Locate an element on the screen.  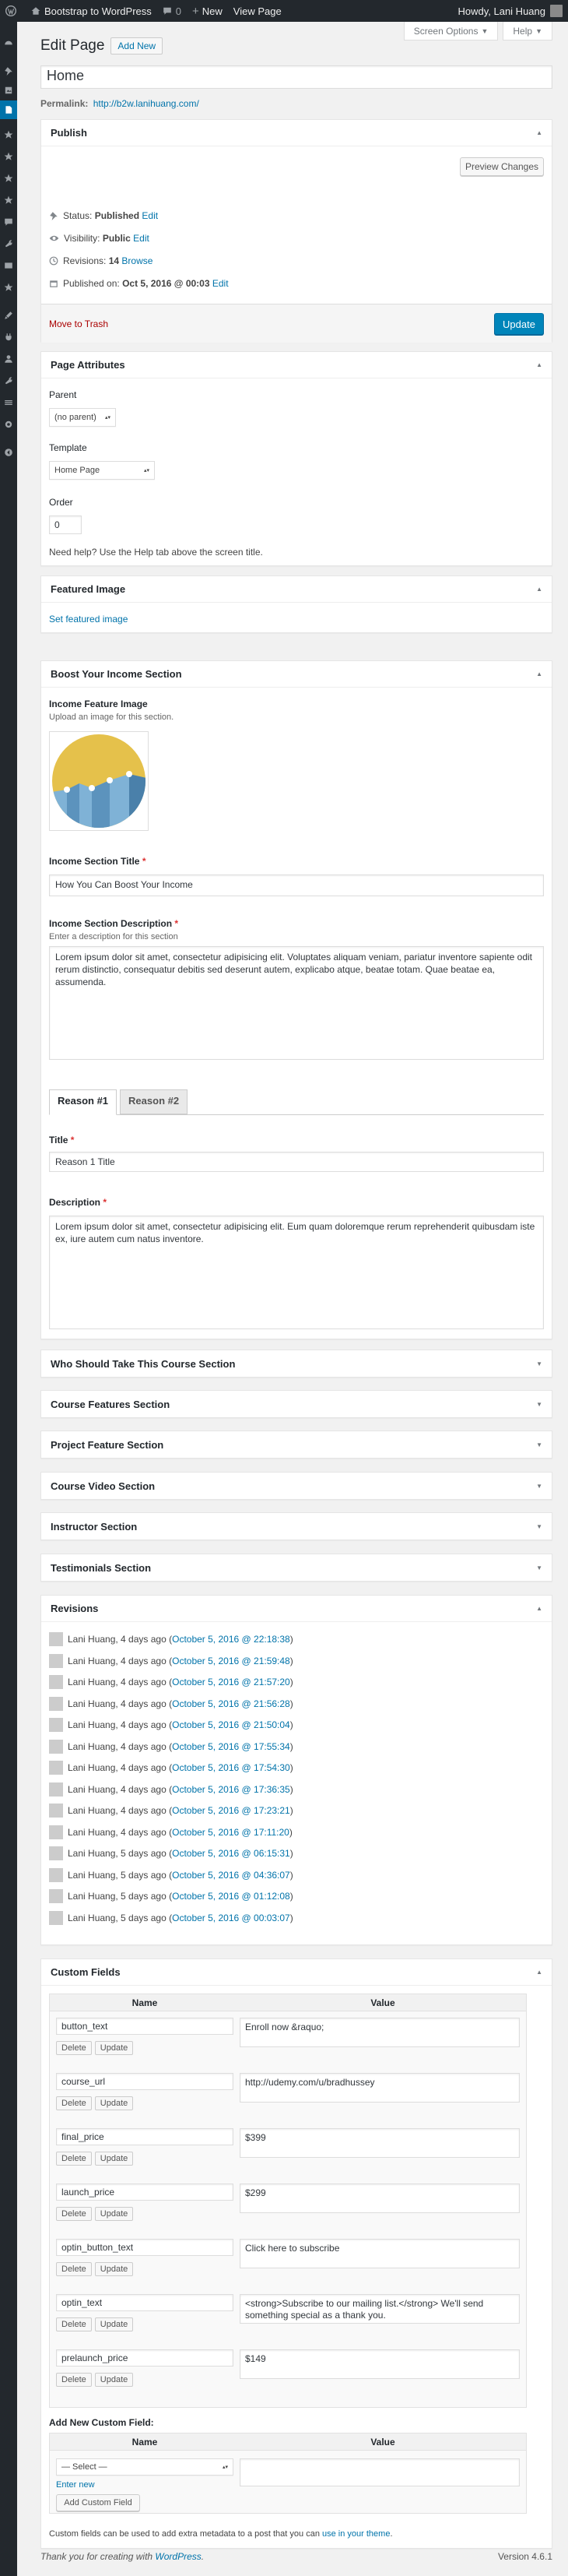
tab-reason-2: Reason #2 is located at coordinates (154, 1101).